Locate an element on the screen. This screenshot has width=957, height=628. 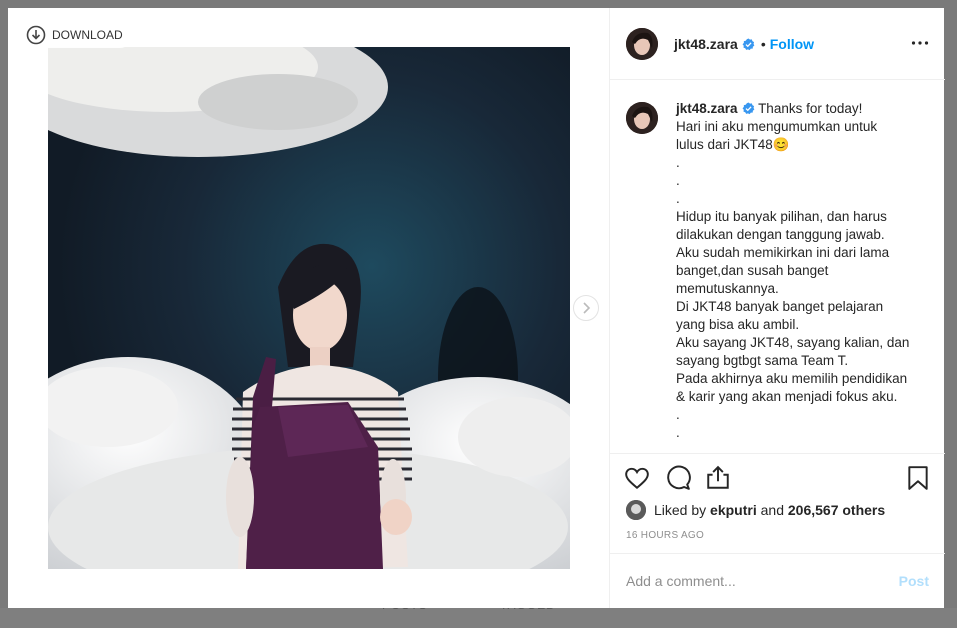
caption-line: Aku sayang JKT48, sayang kalian, dan is located at coordinates (793, 342).